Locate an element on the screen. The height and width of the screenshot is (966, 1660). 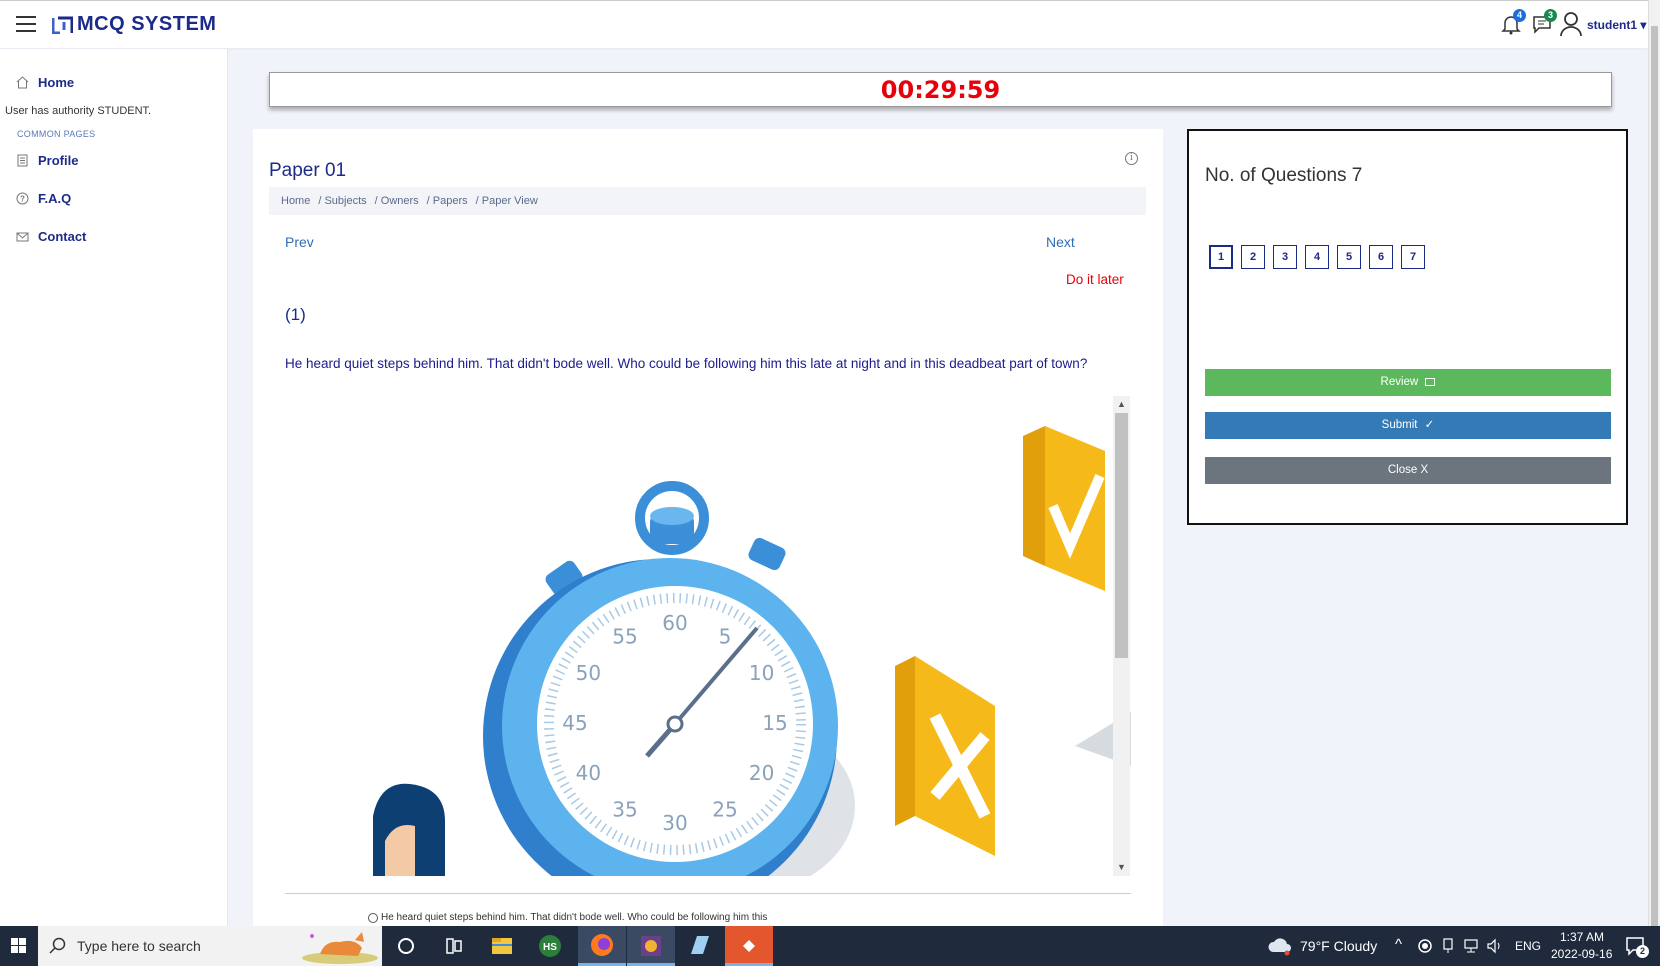
taskbar-search-box: Type here to search is located at coordinates (210, 946).